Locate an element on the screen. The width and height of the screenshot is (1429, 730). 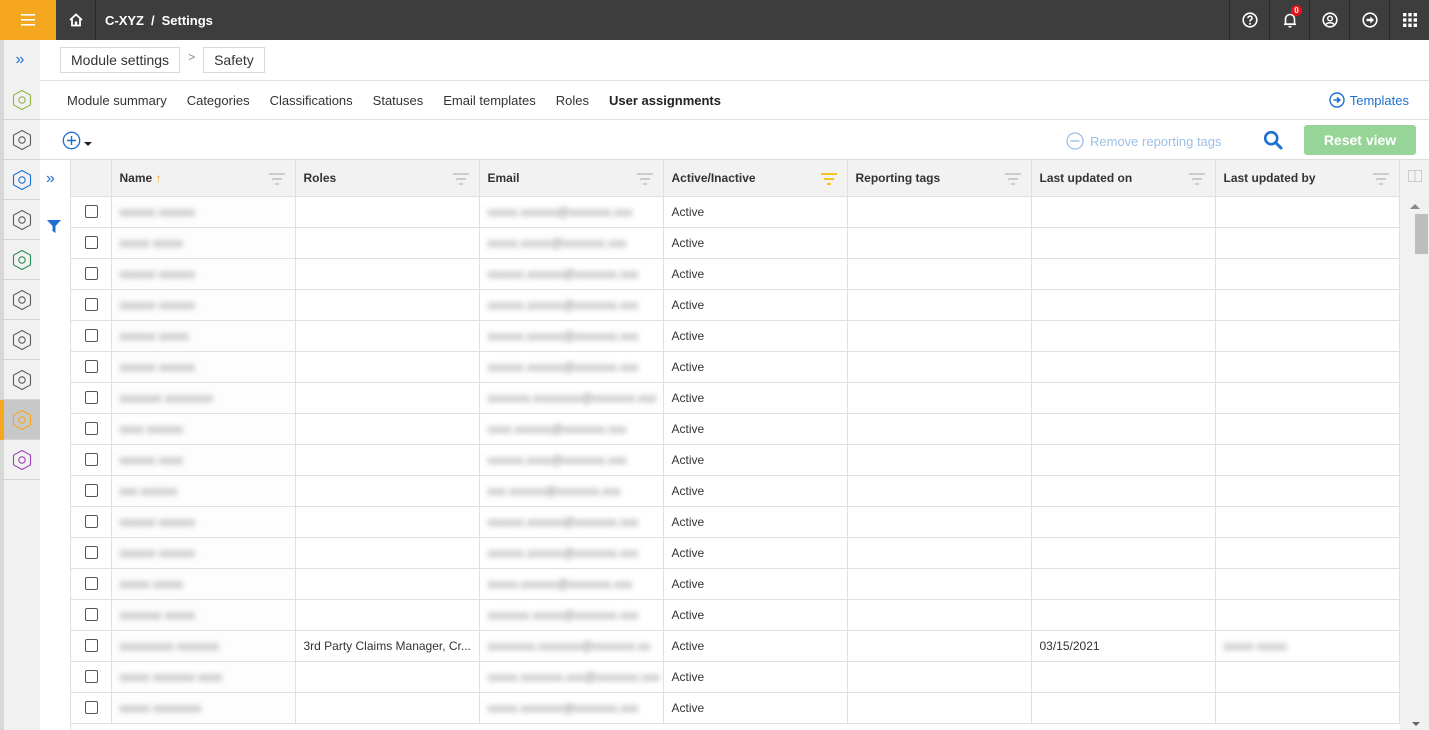
search-button is located at coordinates (1273, 141).